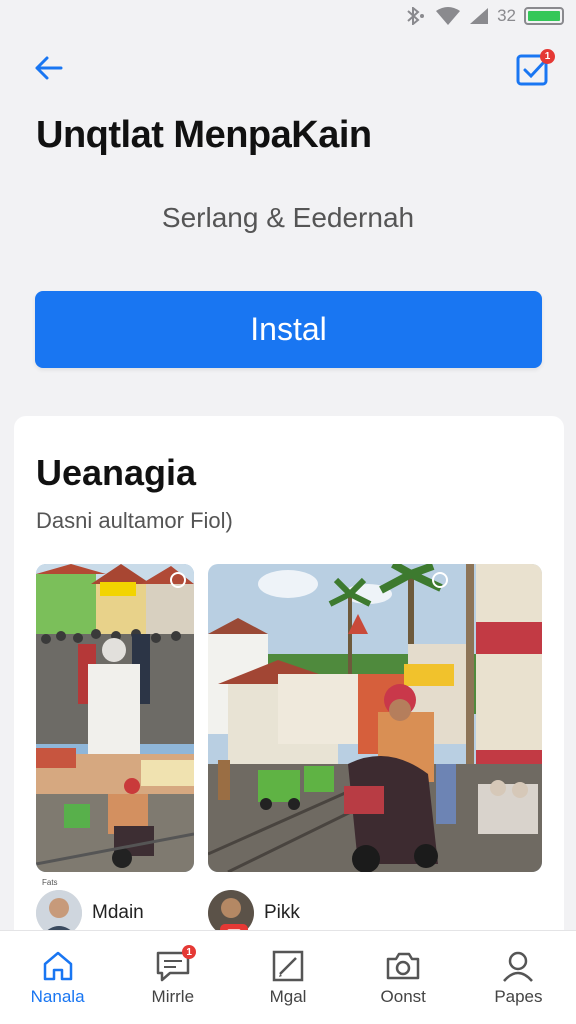  What do you see at coordinates (479, 16) in the screenshot?
I see `signal-icon` at bounding box center [479, 16].